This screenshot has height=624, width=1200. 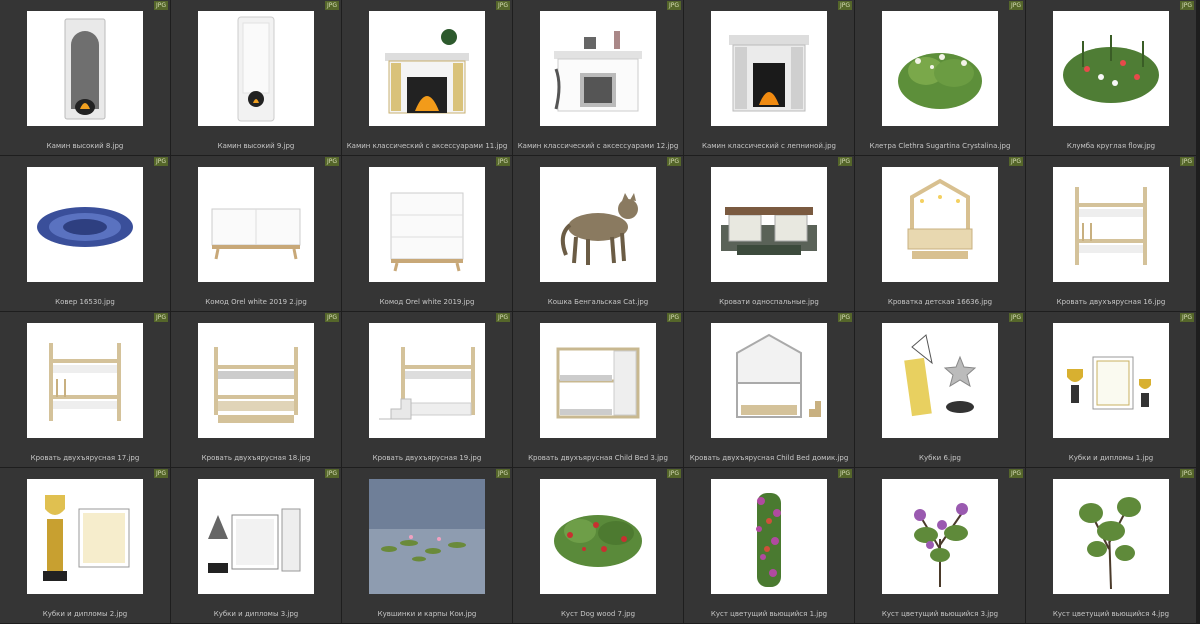 I want to click on file-thumbnail: JPG Клумба круглая flow.jpg, so click(x=1111, y=77).